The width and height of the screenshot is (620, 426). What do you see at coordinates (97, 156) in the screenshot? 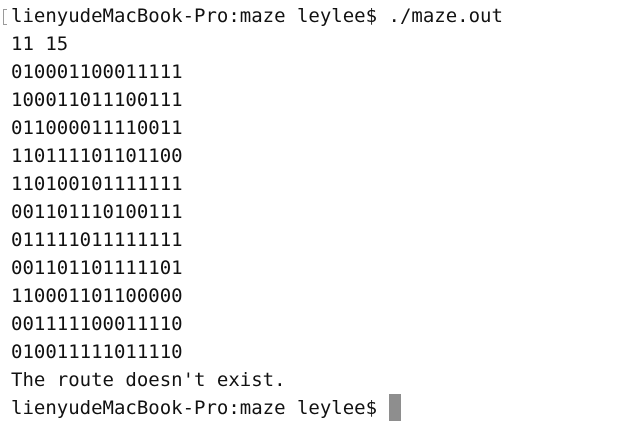
I see `output-line: 110111101101100` at bounding box center [97, 156].